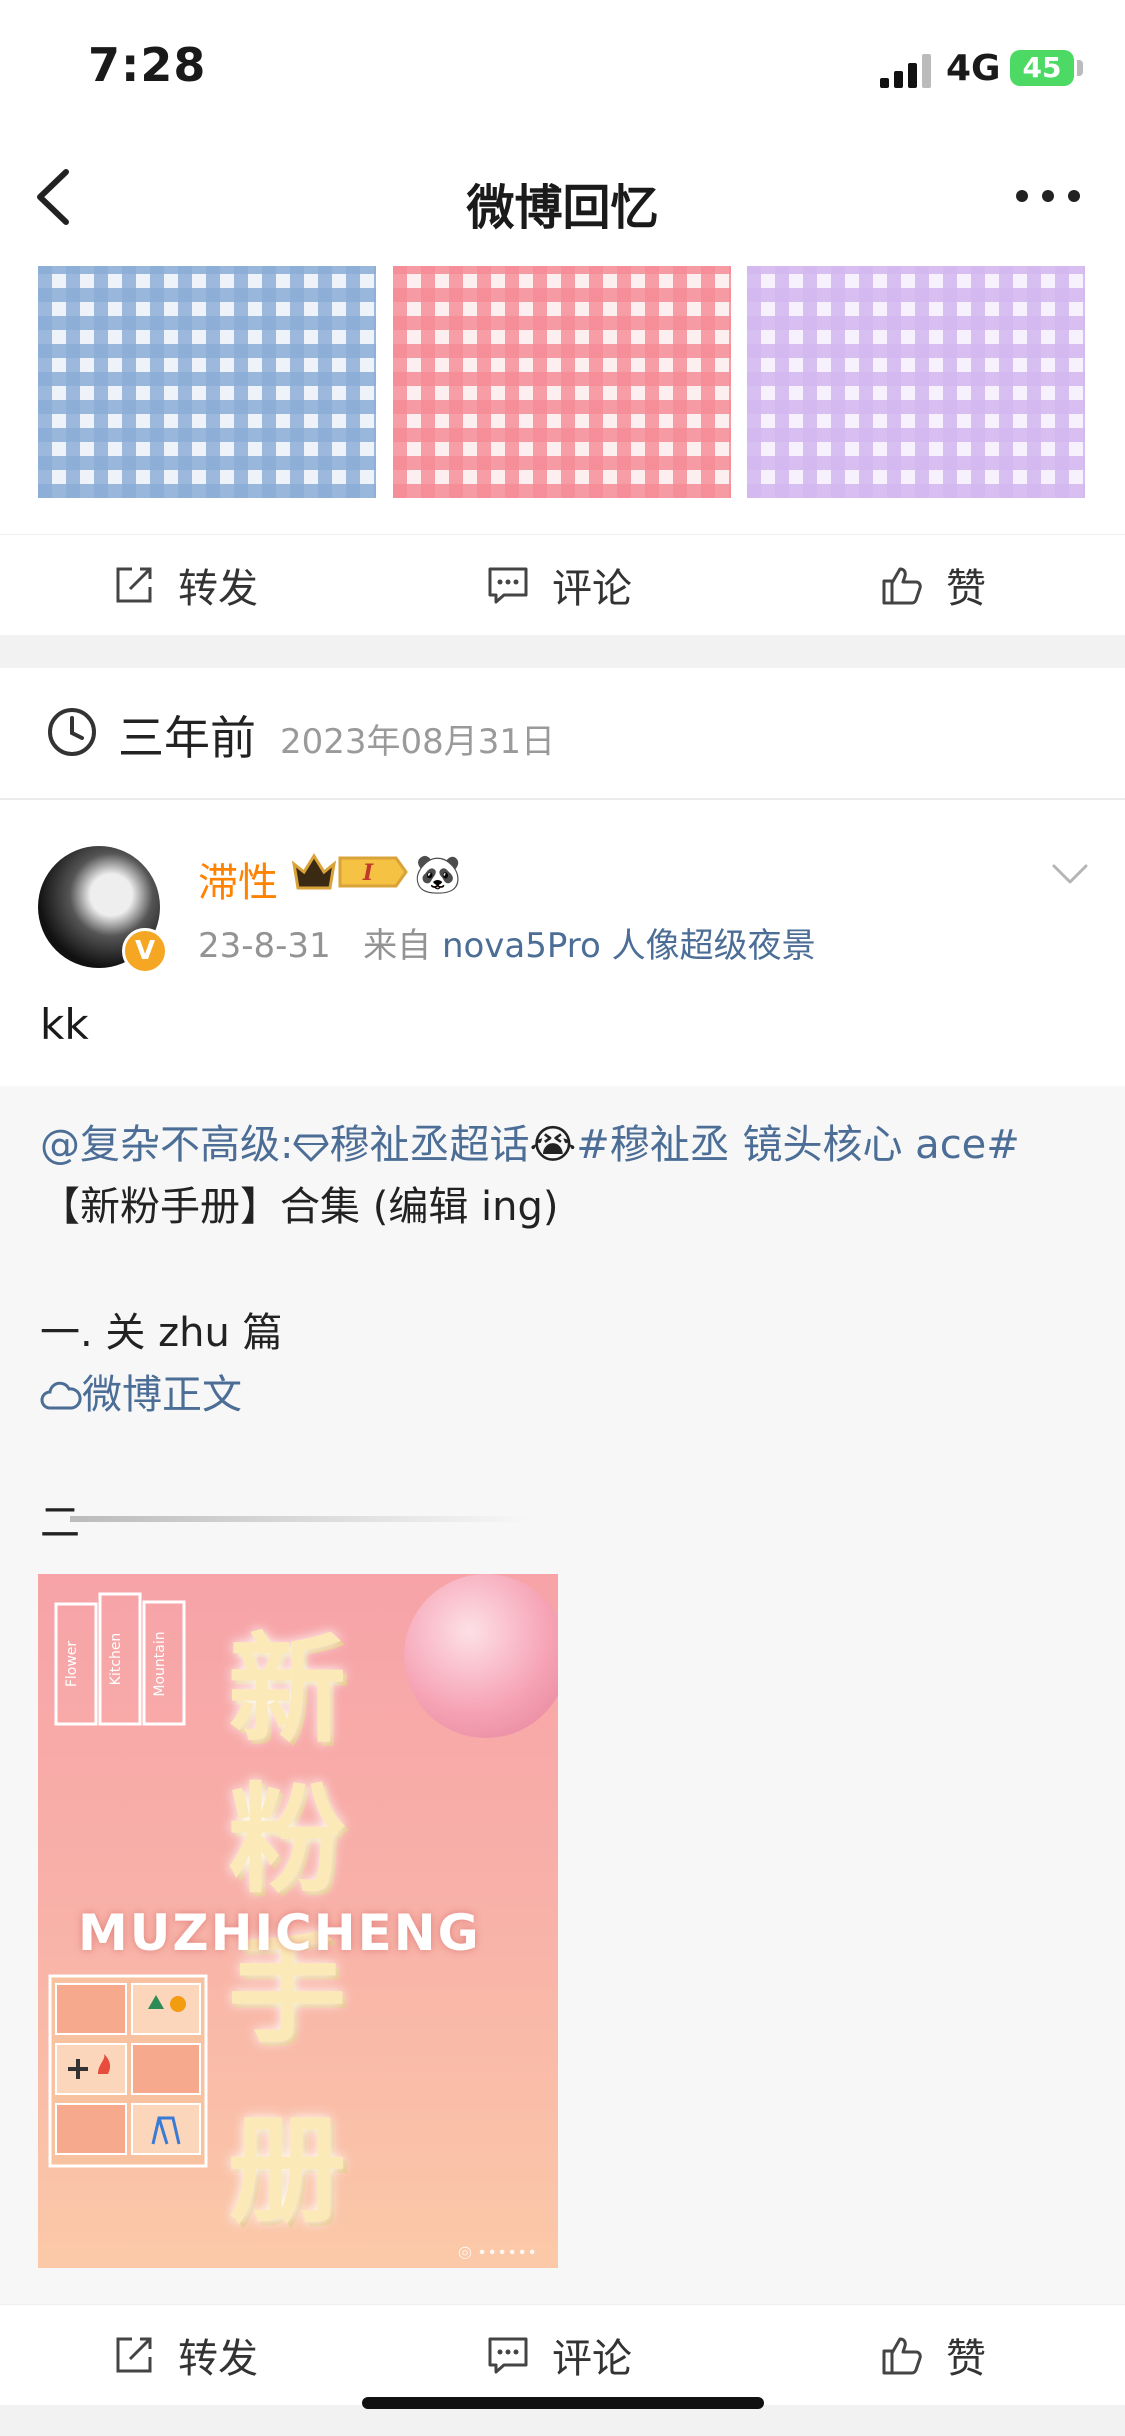 This screenshot has height=2436, width=1125. Describe the element at coordinates (368, 873) in the screenshot. I see `level-badge-text: I` at that location.